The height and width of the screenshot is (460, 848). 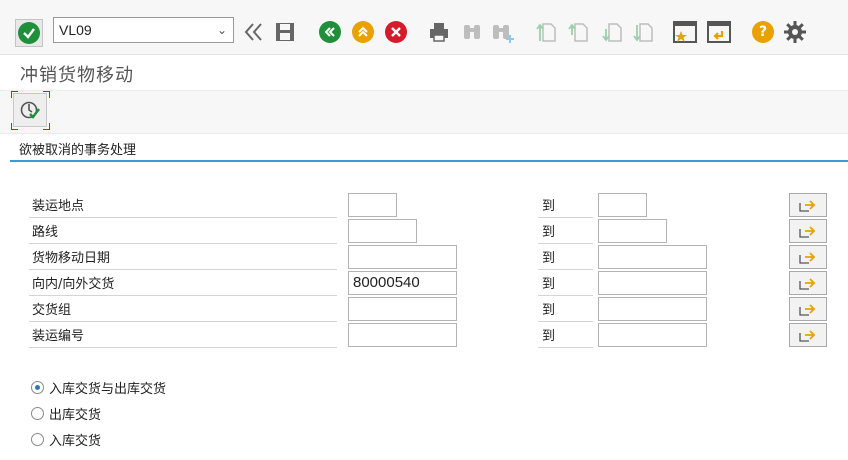 What do you see at coordinates (372, 205) in the screenshot?
I see `shipping-point-from-input` at bounding box center [372, 205].